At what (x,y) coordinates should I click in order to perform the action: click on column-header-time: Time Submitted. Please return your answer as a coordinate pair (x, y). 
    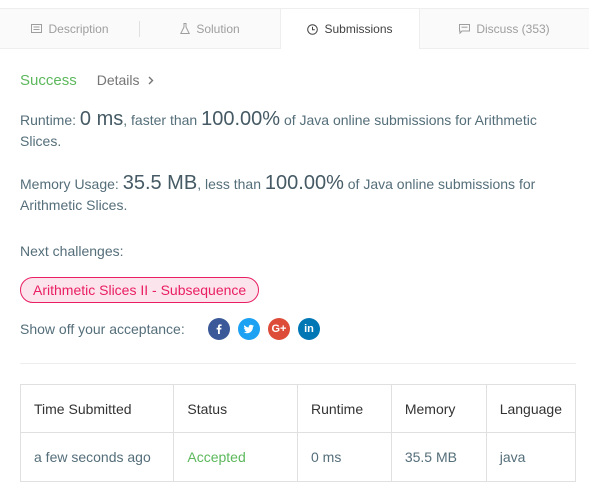
    Looking at the image, I should click on (97, 408).